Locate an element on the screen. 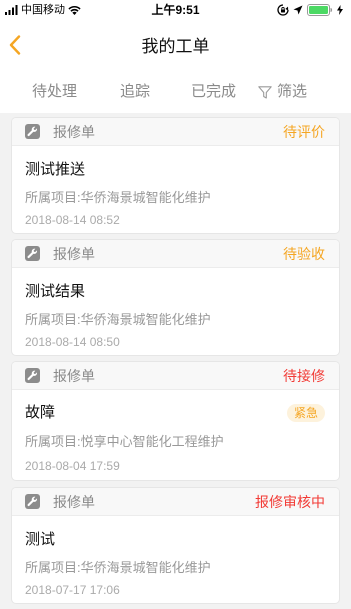 This screenshot has height=609, width=351. card-body: 测试结果 所属项目:华侨海景城智能化维护 2018-08-14 08:50 is located at coordinates (175, 311).